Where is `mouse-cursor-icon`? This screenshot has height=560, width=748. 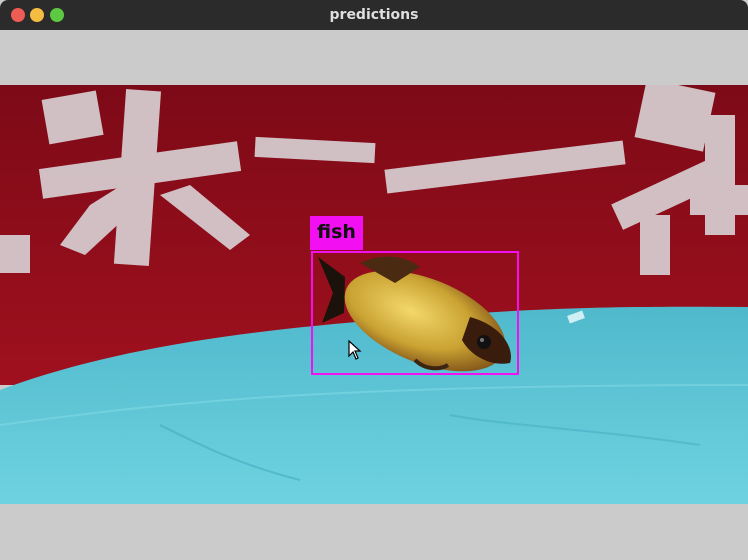 mouse-cursor-icon is located at coordinates (355, 351).